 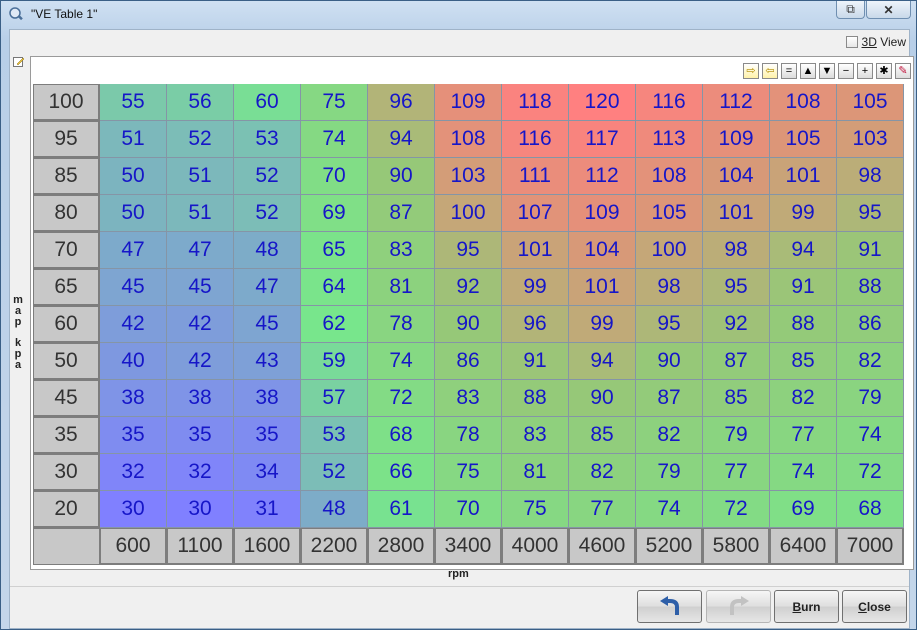 What do you see at coordinates (401, 435) in the screenshot?
I see `ve-cell: 68` at bounding box center [401, 435].